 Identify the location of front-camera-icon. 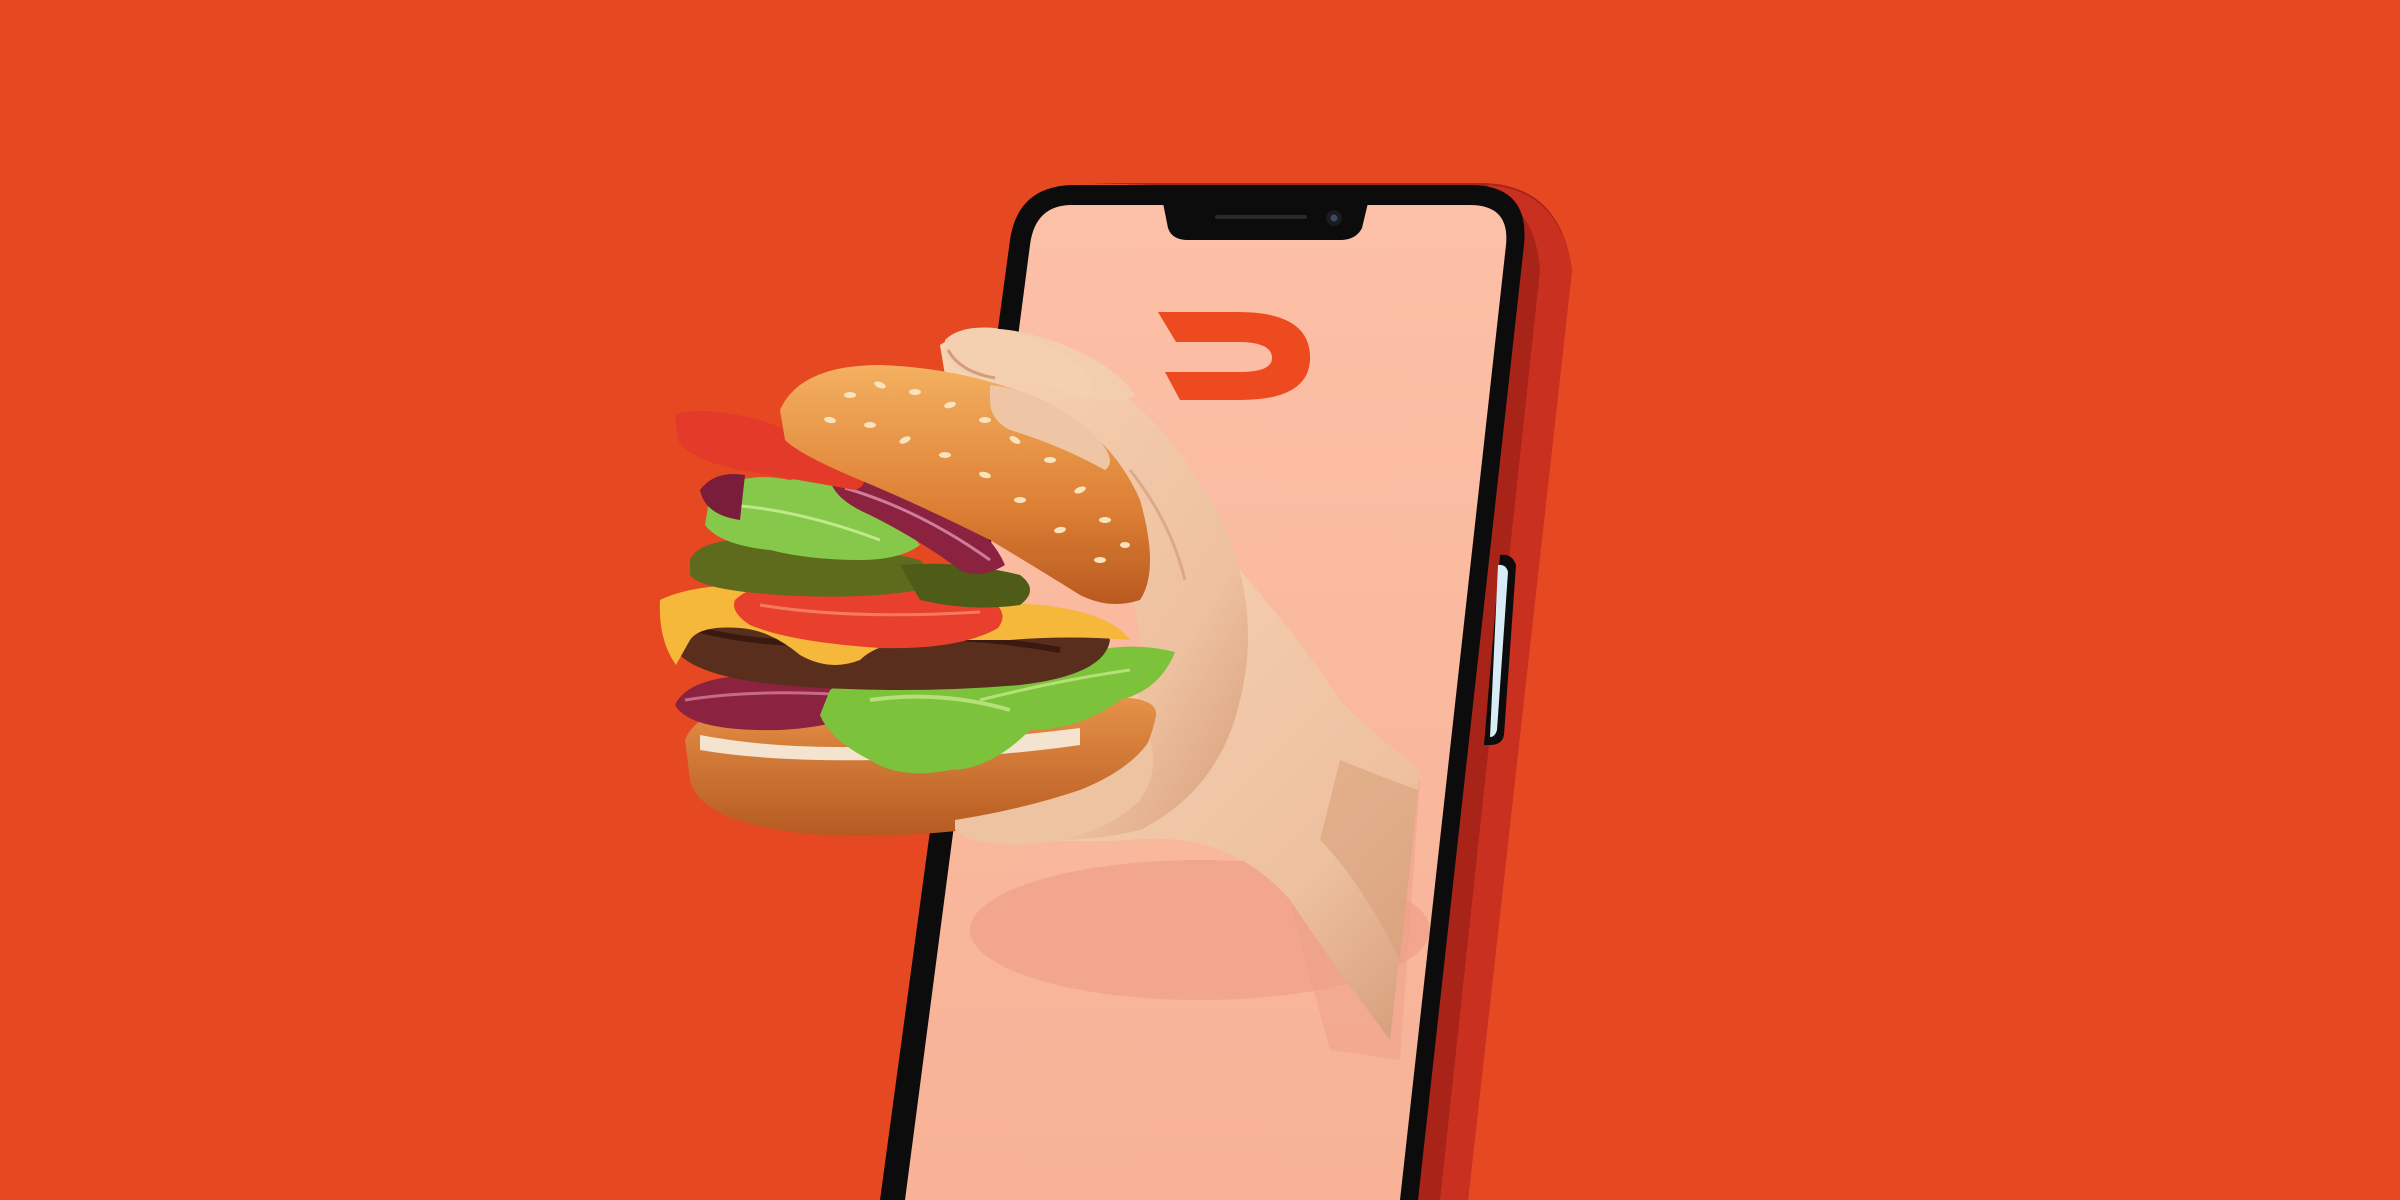
(1334, 218).